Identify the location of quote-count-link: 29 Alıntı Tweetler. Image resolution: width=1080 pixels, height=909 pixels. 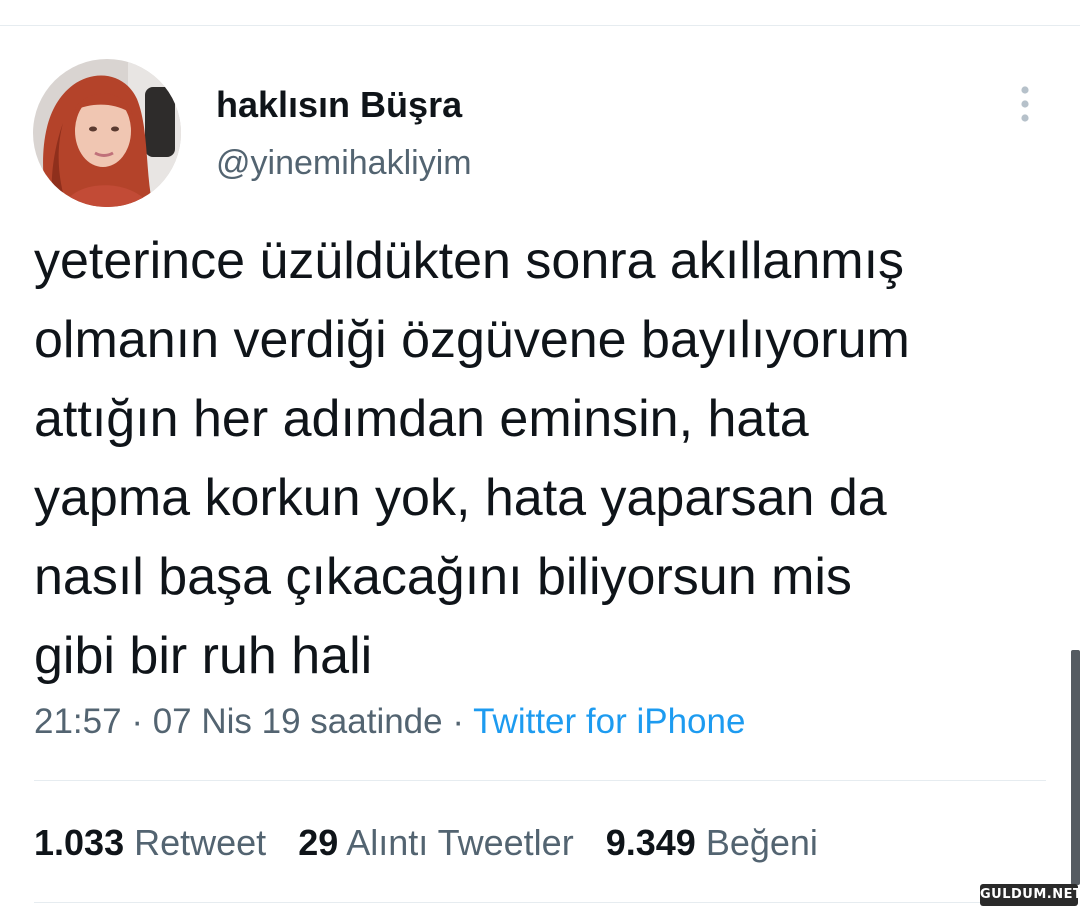
(436, 842).